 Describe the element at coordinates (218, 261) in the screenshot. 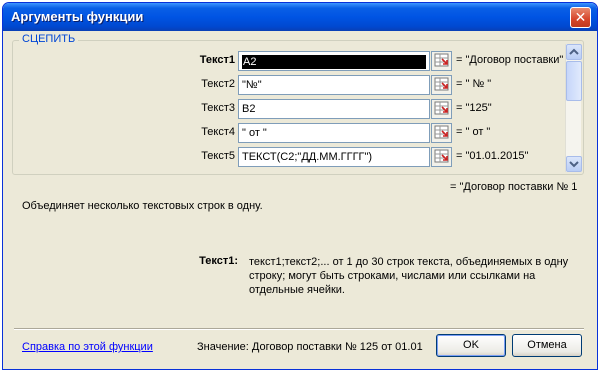

I see `arg-help-label: Текст1:` at that location.